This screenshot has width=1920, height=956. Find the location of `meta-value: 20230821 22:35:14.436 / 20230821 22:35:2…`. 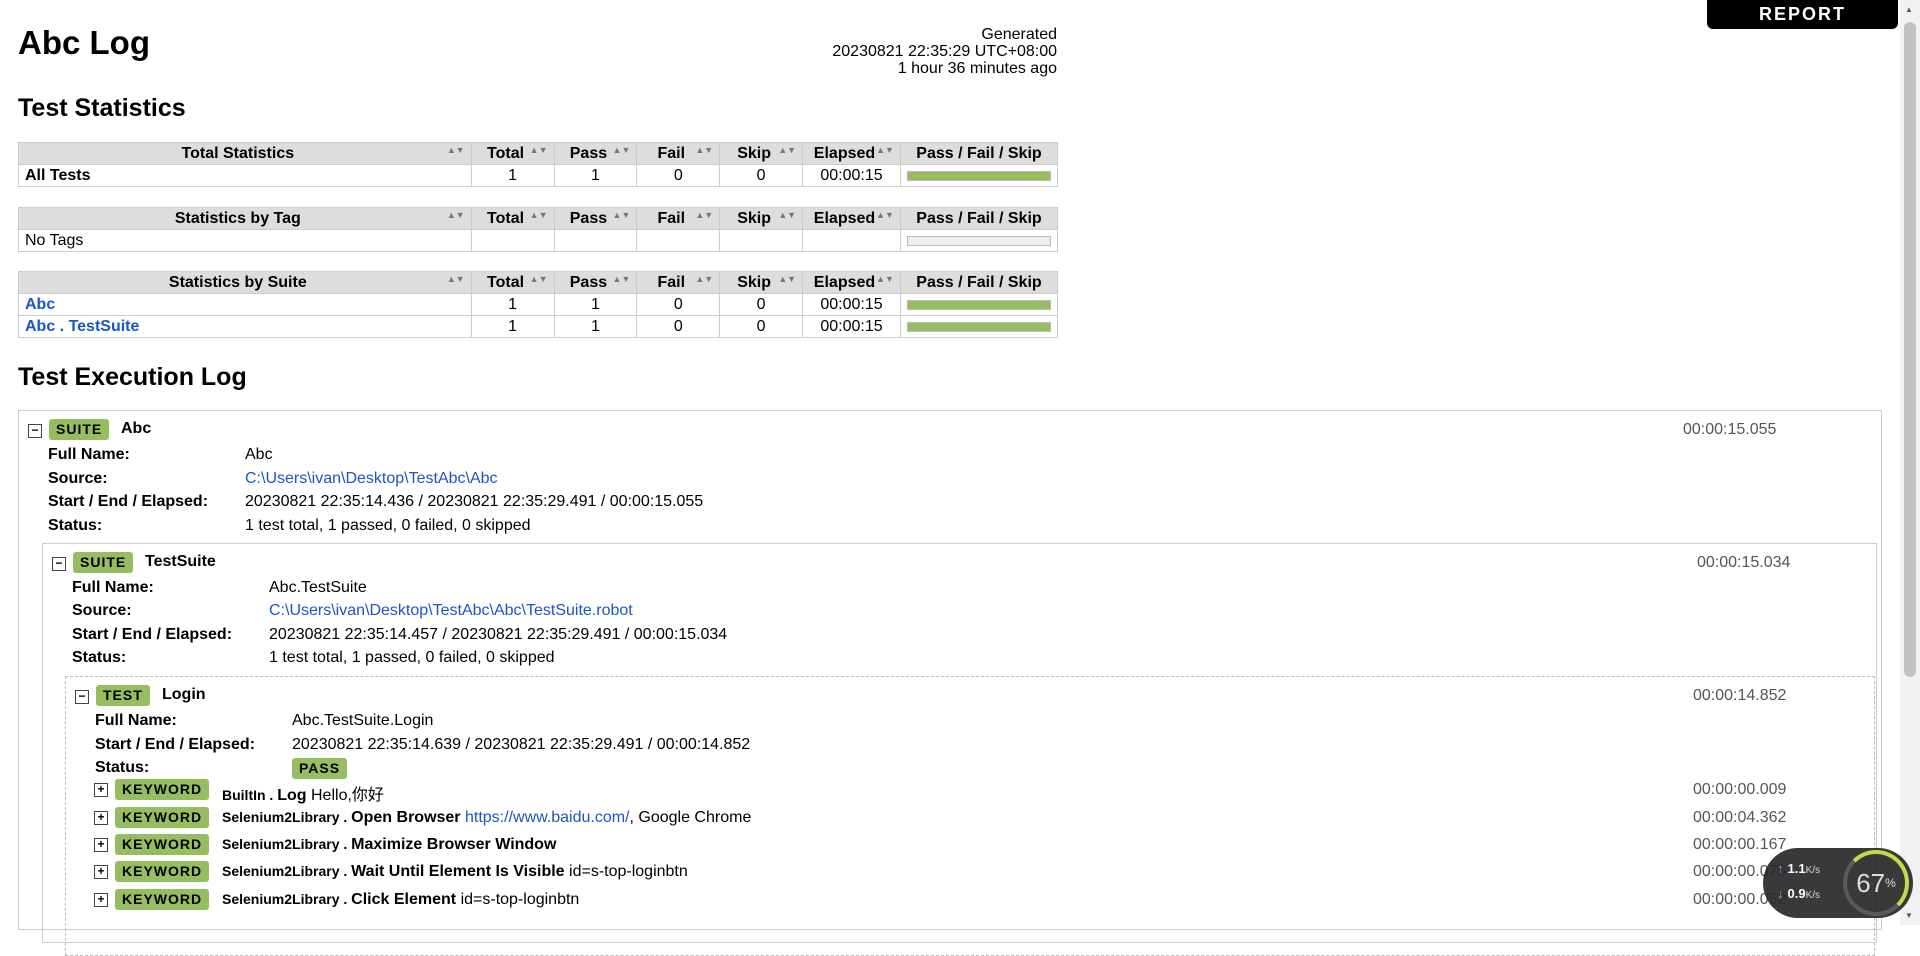

meta-value: 20230821 22:35:14.436 / 20230821 22:35:2… is located at coordinates (474, 501).